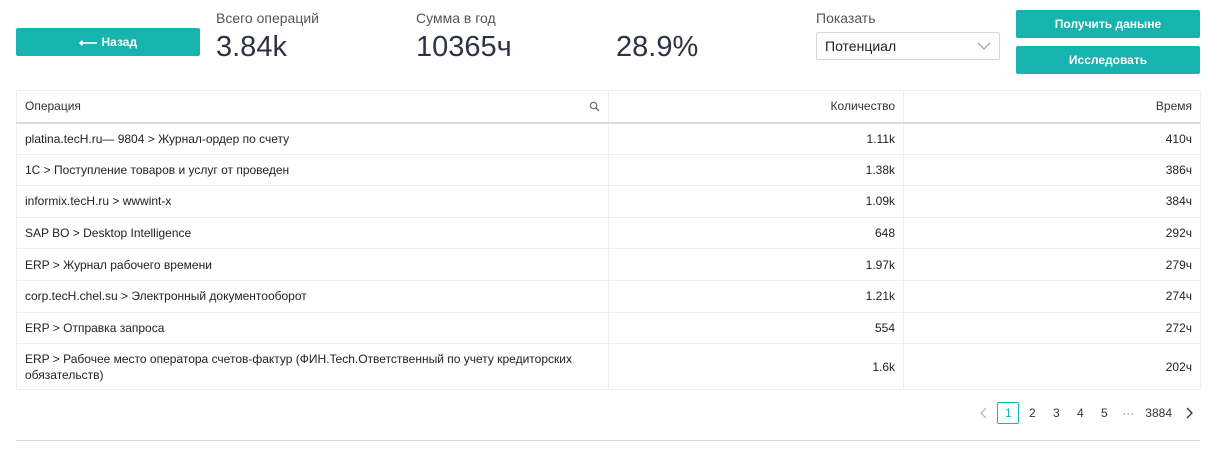 Image resolution: width=1223 pixels, height=470 pixels. I want to click on quantity-cell: 554, so click(756, 328).